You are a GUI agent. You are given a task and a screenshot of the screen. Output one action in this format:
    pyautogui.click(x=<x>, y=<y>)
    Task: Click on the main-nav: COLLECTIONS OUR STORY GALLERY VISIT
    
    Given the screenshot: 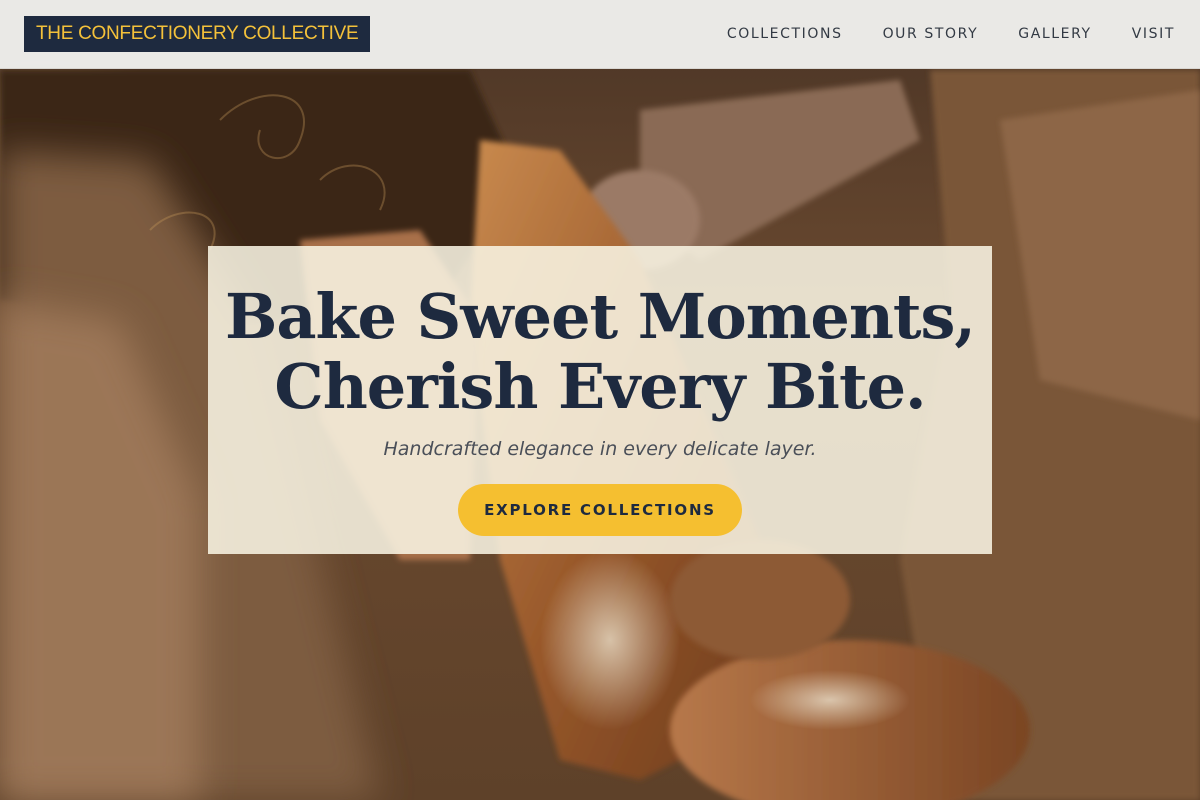 What is the action you would take?
    pyautogui.click(x=951, y=34)
    